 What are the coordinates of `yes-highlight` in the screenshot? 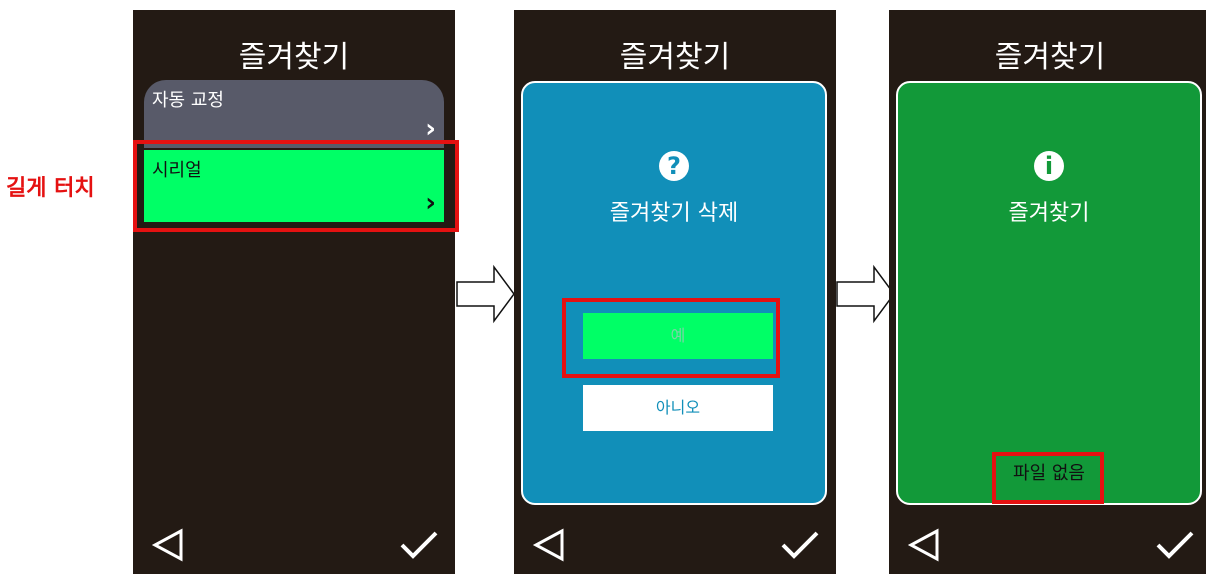 It's located at (671, 338).